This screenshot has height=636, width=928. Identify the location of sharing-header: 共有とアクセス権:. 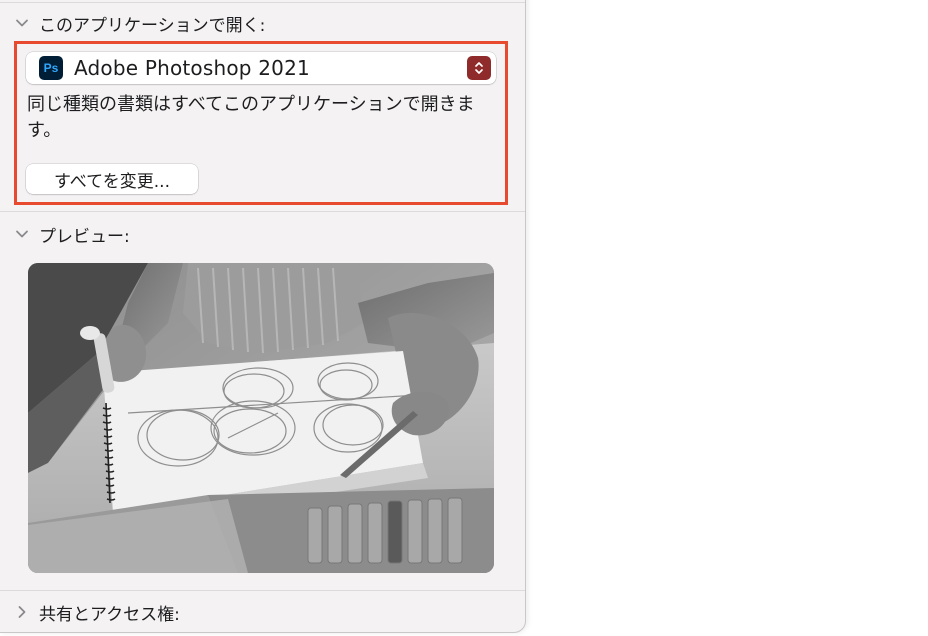
(109, 614).